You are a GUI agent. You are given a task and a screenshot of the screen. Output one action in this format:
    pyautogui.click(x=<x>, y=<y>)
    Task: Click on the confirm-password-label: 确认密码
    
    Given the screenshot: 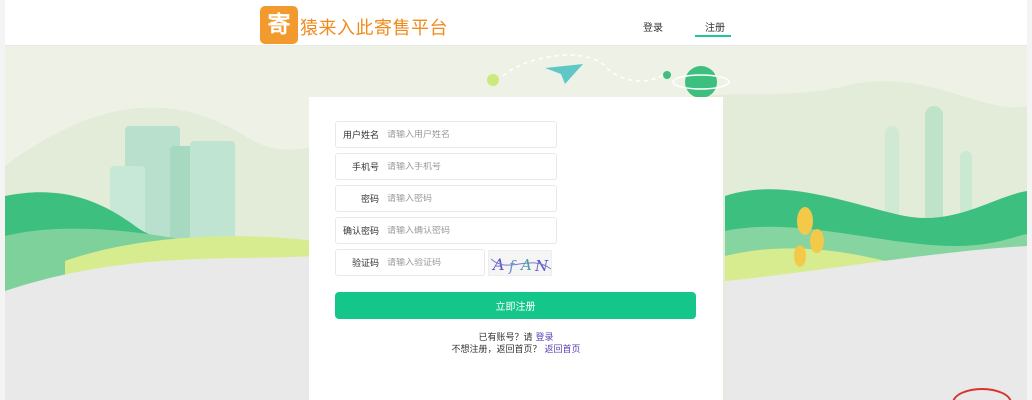 What is the action you would take?
    pyautogui.click(x=360, y=232)
    